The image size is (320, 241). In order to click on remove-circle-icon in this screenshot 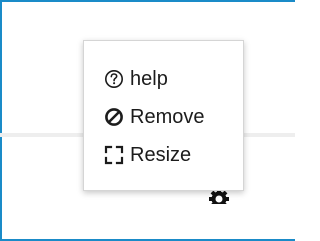, I will do `click(114, 117)`.